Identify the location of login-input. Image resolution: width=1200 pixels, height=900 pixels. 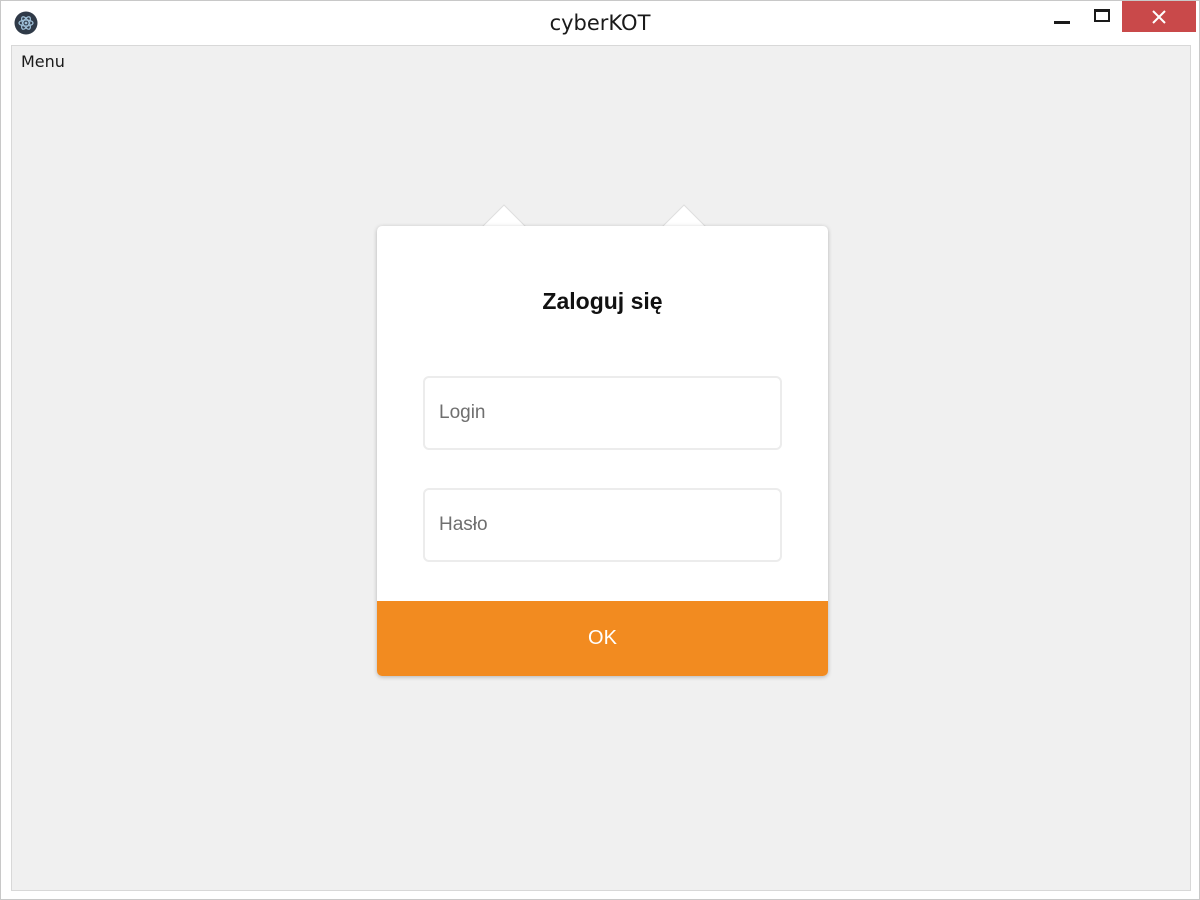
(602, 413).